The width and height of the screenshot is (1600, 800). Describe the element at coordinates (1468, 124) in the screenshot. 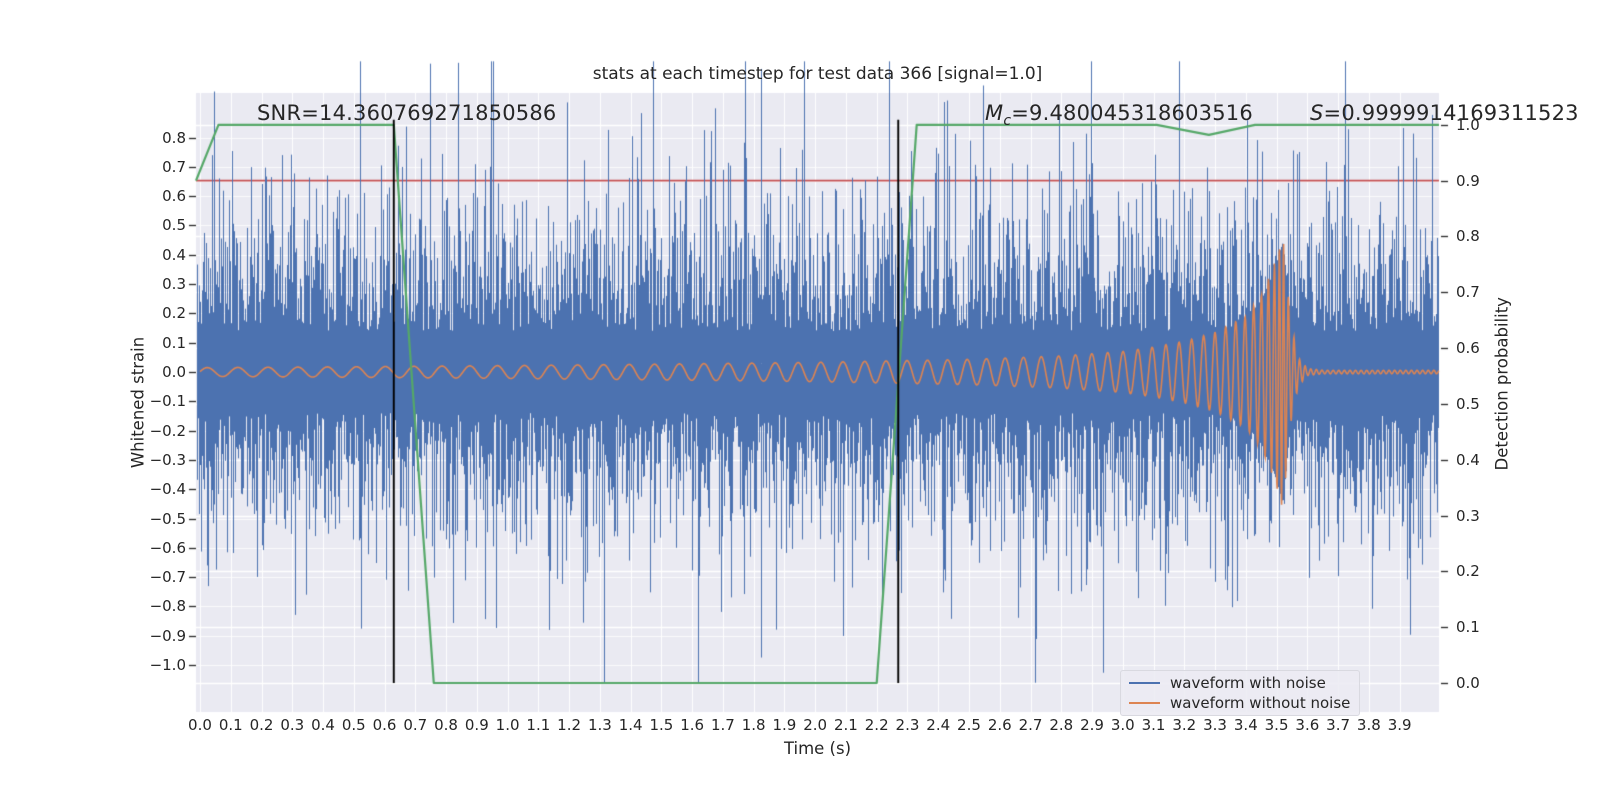

I see `y-right-tick-label: 1.0` at that location.